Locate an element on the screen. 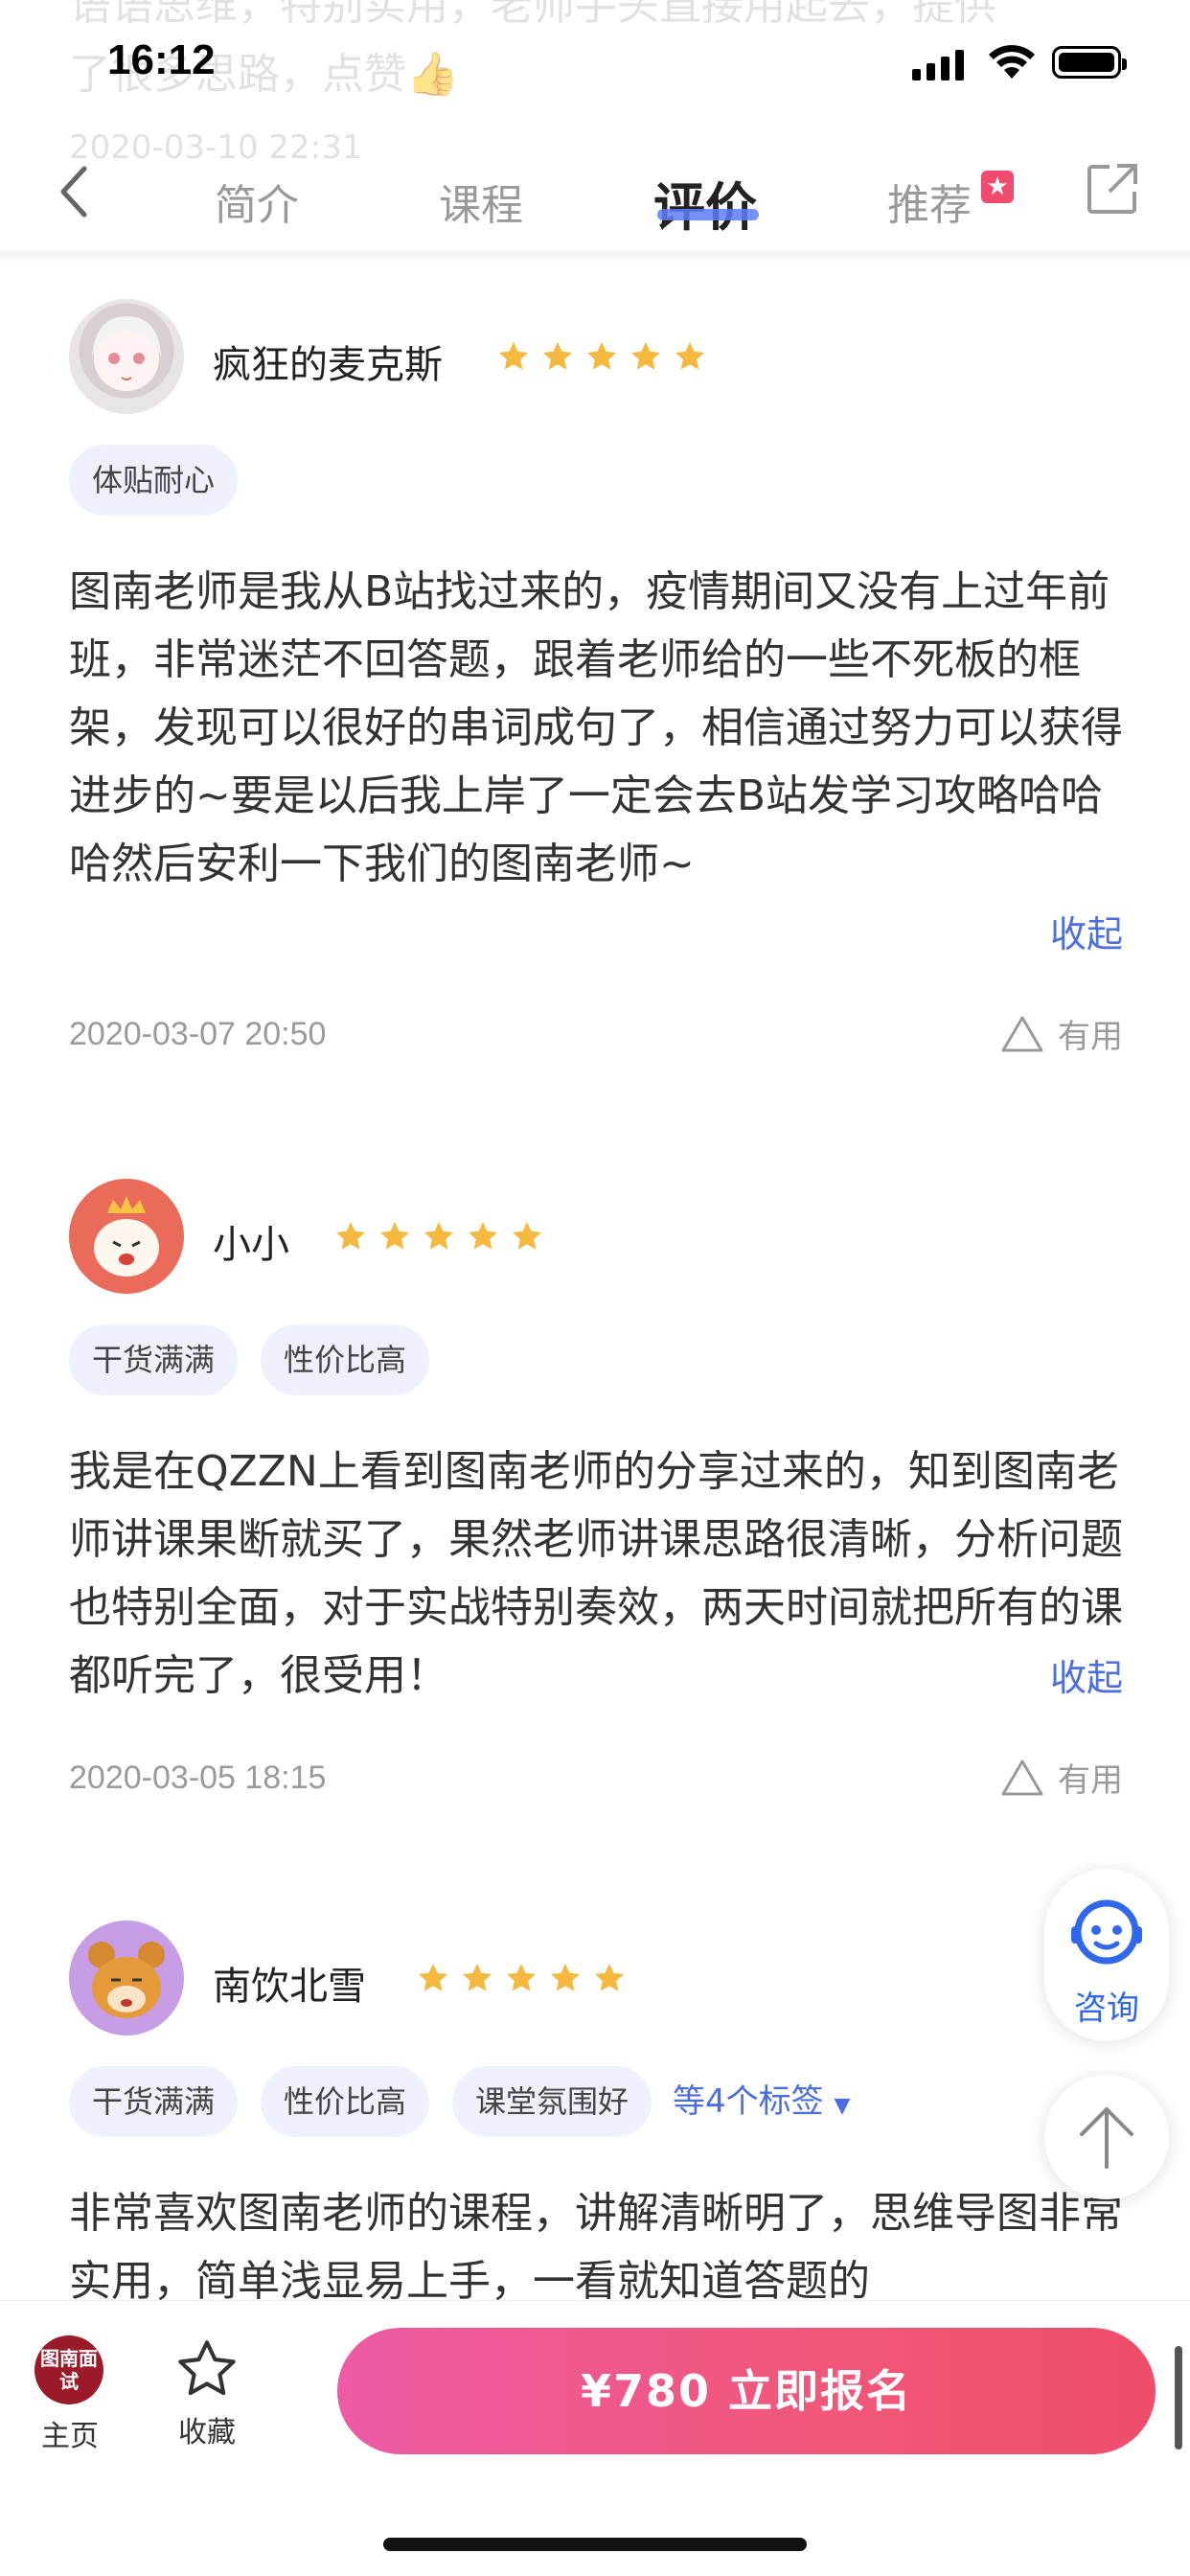 The height and width of the screenshot is (2576, 1190). review-username: 小小 is located at coordinates (251, 1245).